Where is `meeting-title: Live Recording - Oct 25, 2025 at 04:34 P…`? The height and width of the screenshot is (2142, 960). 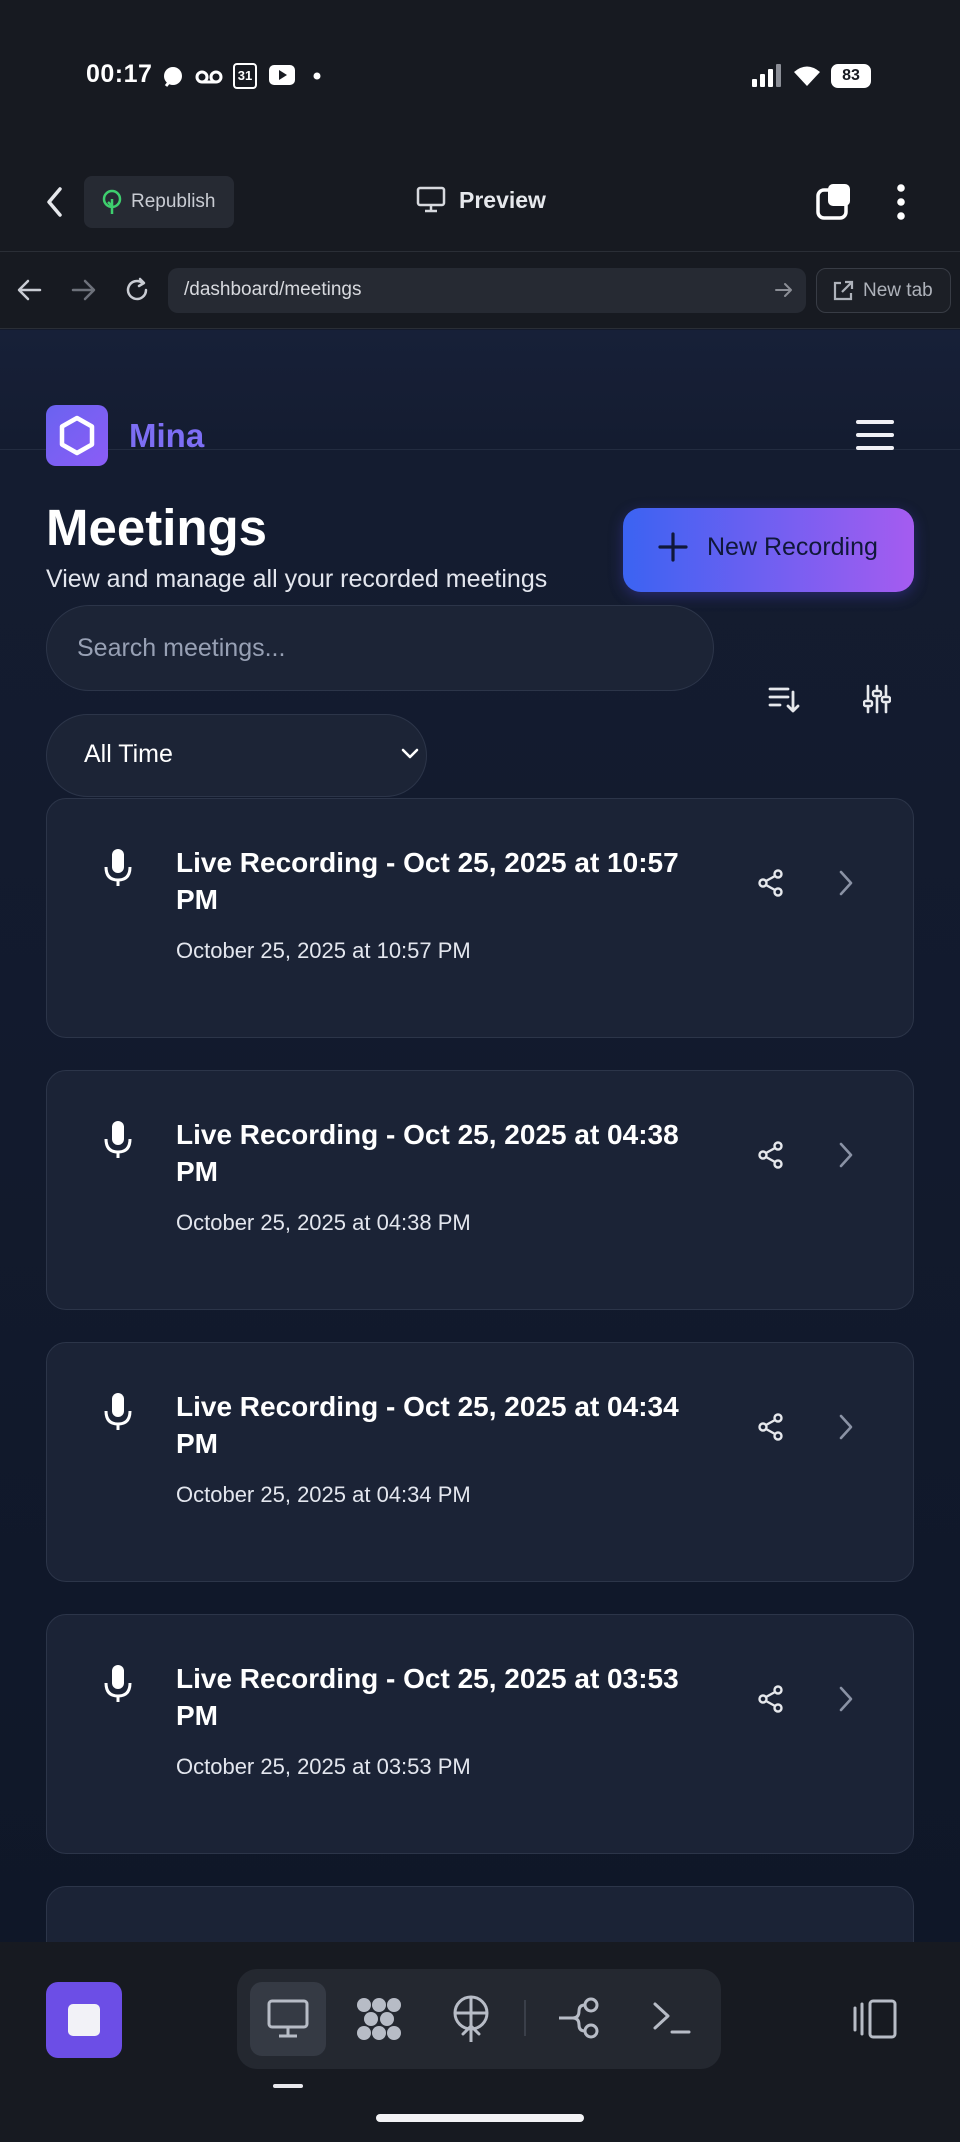 meeting-title: Live Recording - Oct 25, 2025 at 04:34 P… is located at coordinates (427, 1425).